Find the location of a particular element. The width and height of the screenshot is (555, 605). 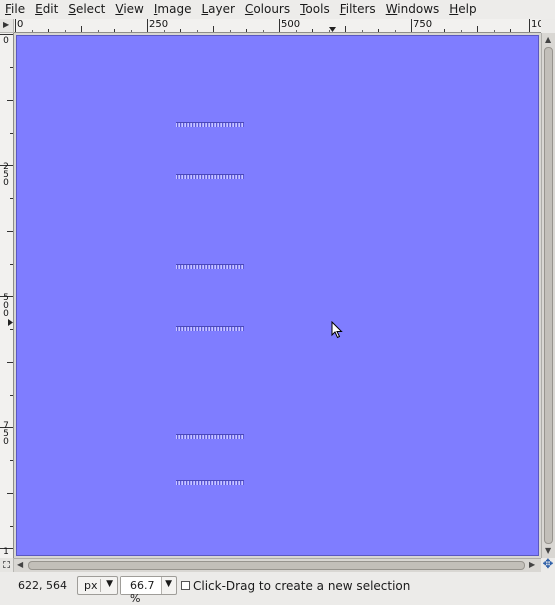

vertical-scrollbar: ▲ ▼ is located at coordinates (548, 295).